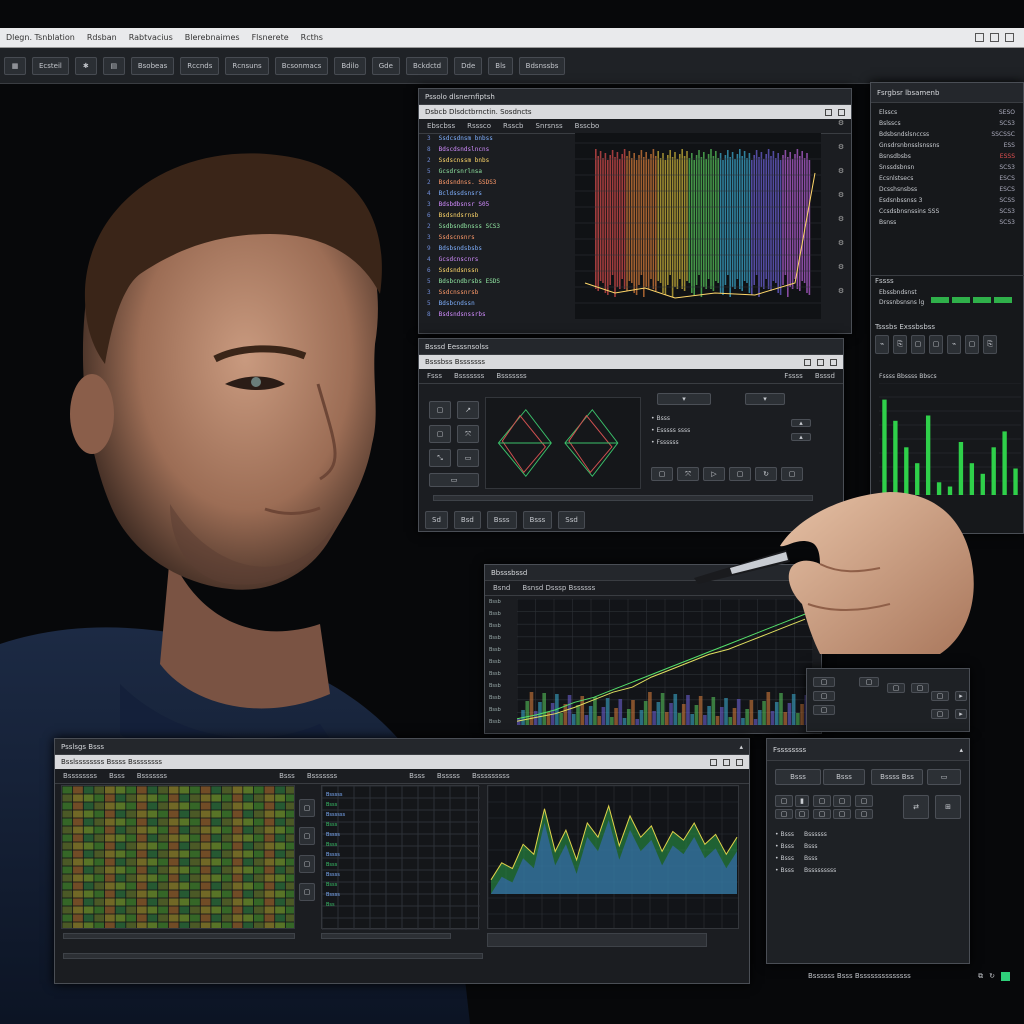 This screenshot has height=1024, width=1024. Describe the element at coordinates (802, 801) in the screenshot. I see `knob-button: ▮` at that location.